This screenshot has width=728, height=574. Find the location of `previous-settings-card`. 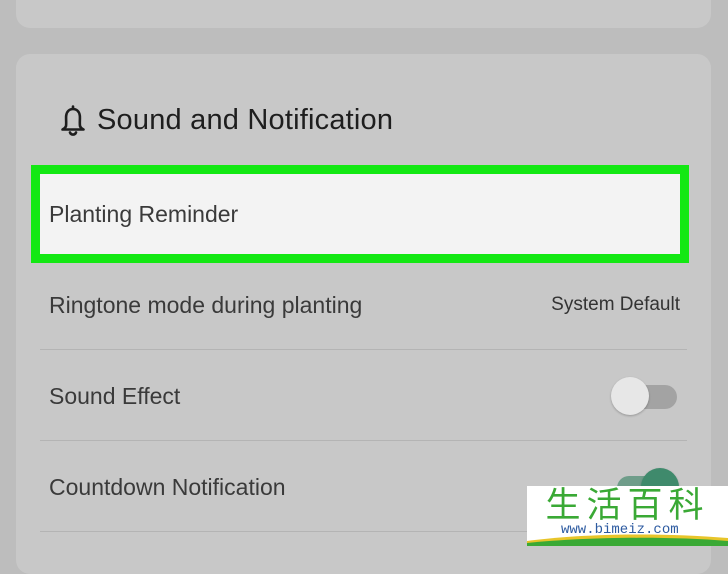

previous-settings-card is located at coordinates (363, 14).